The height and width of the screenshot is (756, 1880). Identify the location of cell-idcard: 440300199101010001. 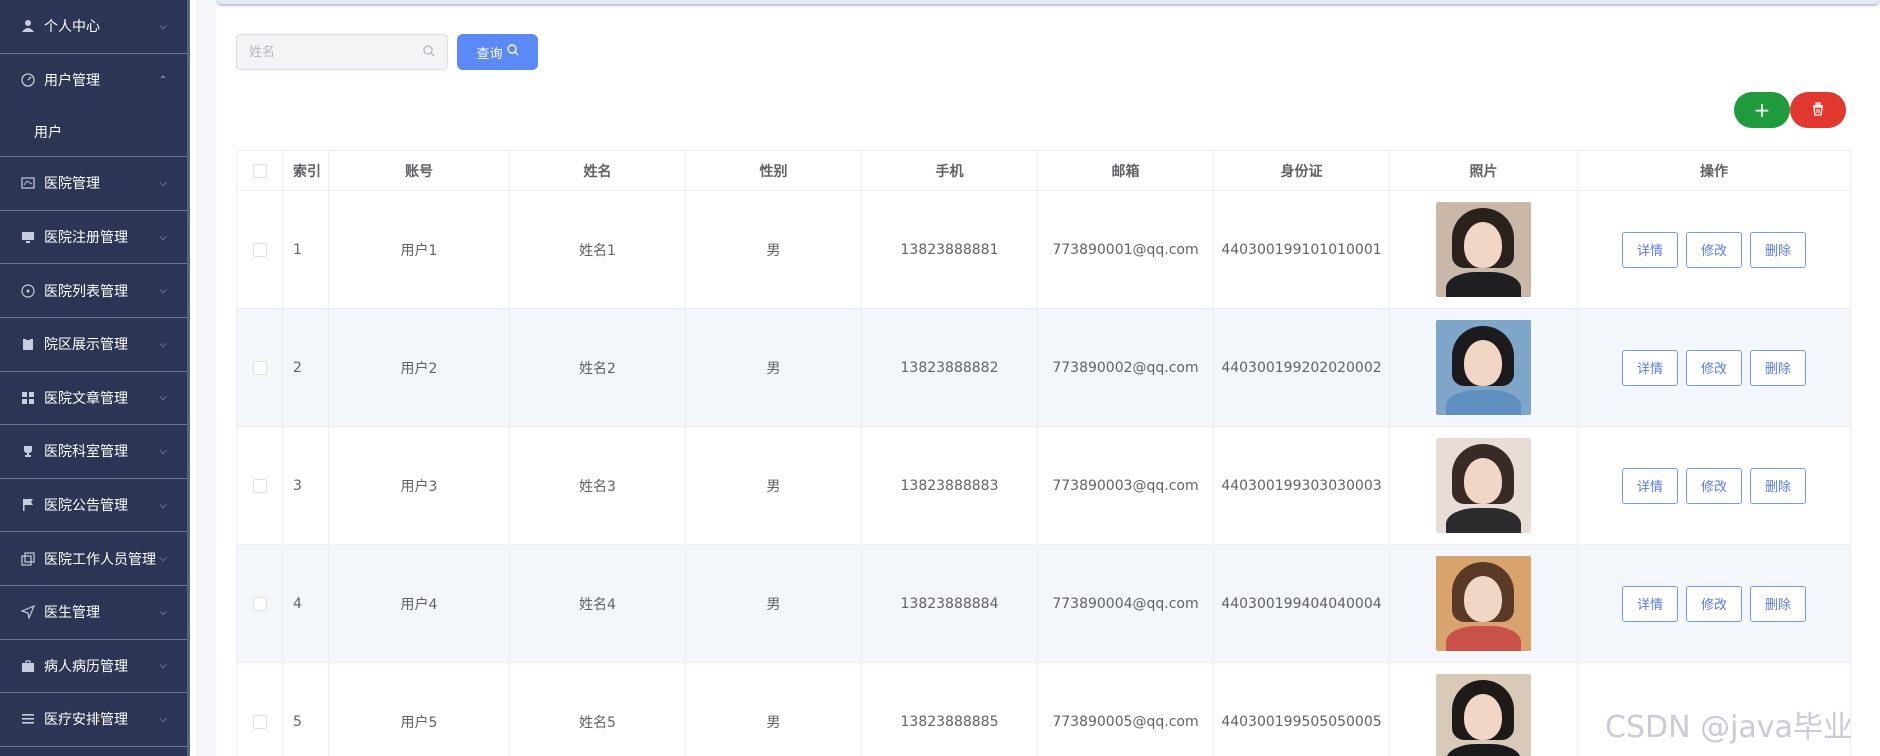
(1301, 249).